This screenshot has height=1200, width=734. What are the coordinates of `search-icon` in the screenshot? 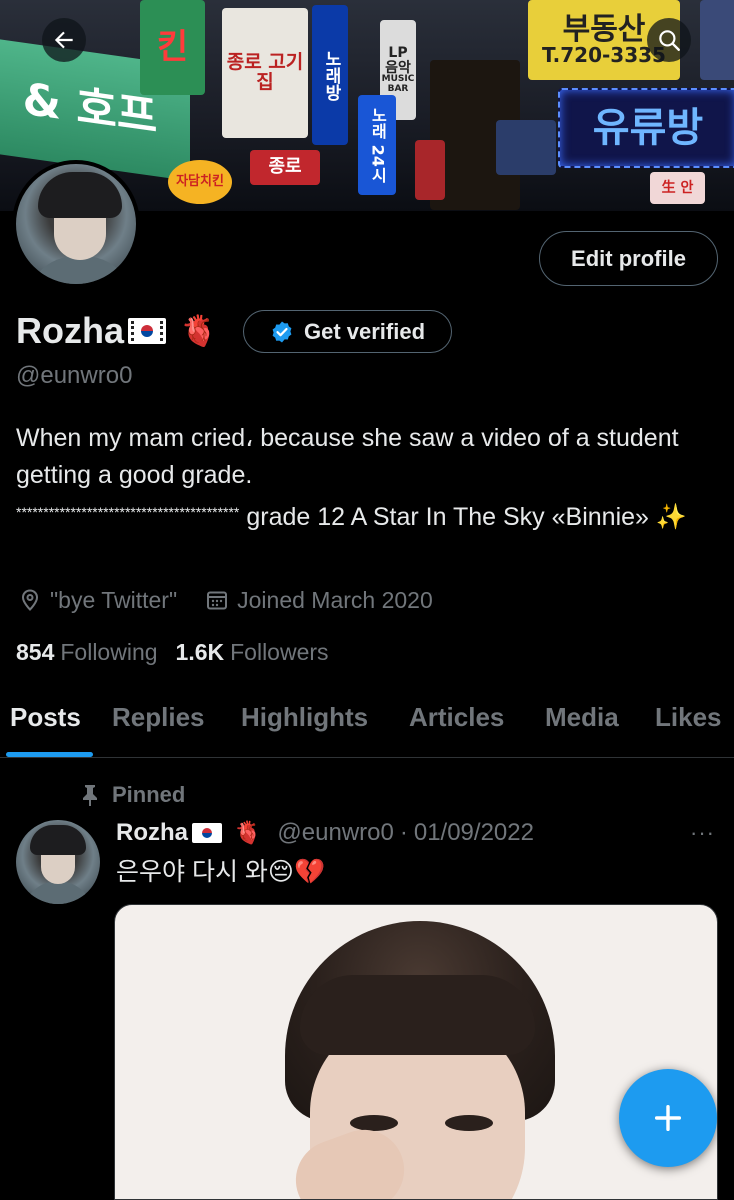 It's located at (669, 40).